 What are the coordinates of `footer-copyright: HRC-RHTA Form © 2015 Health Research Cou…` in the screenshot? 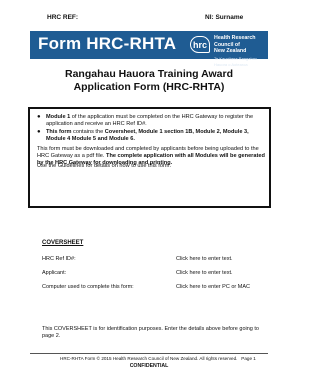 It's located at (158, 358).